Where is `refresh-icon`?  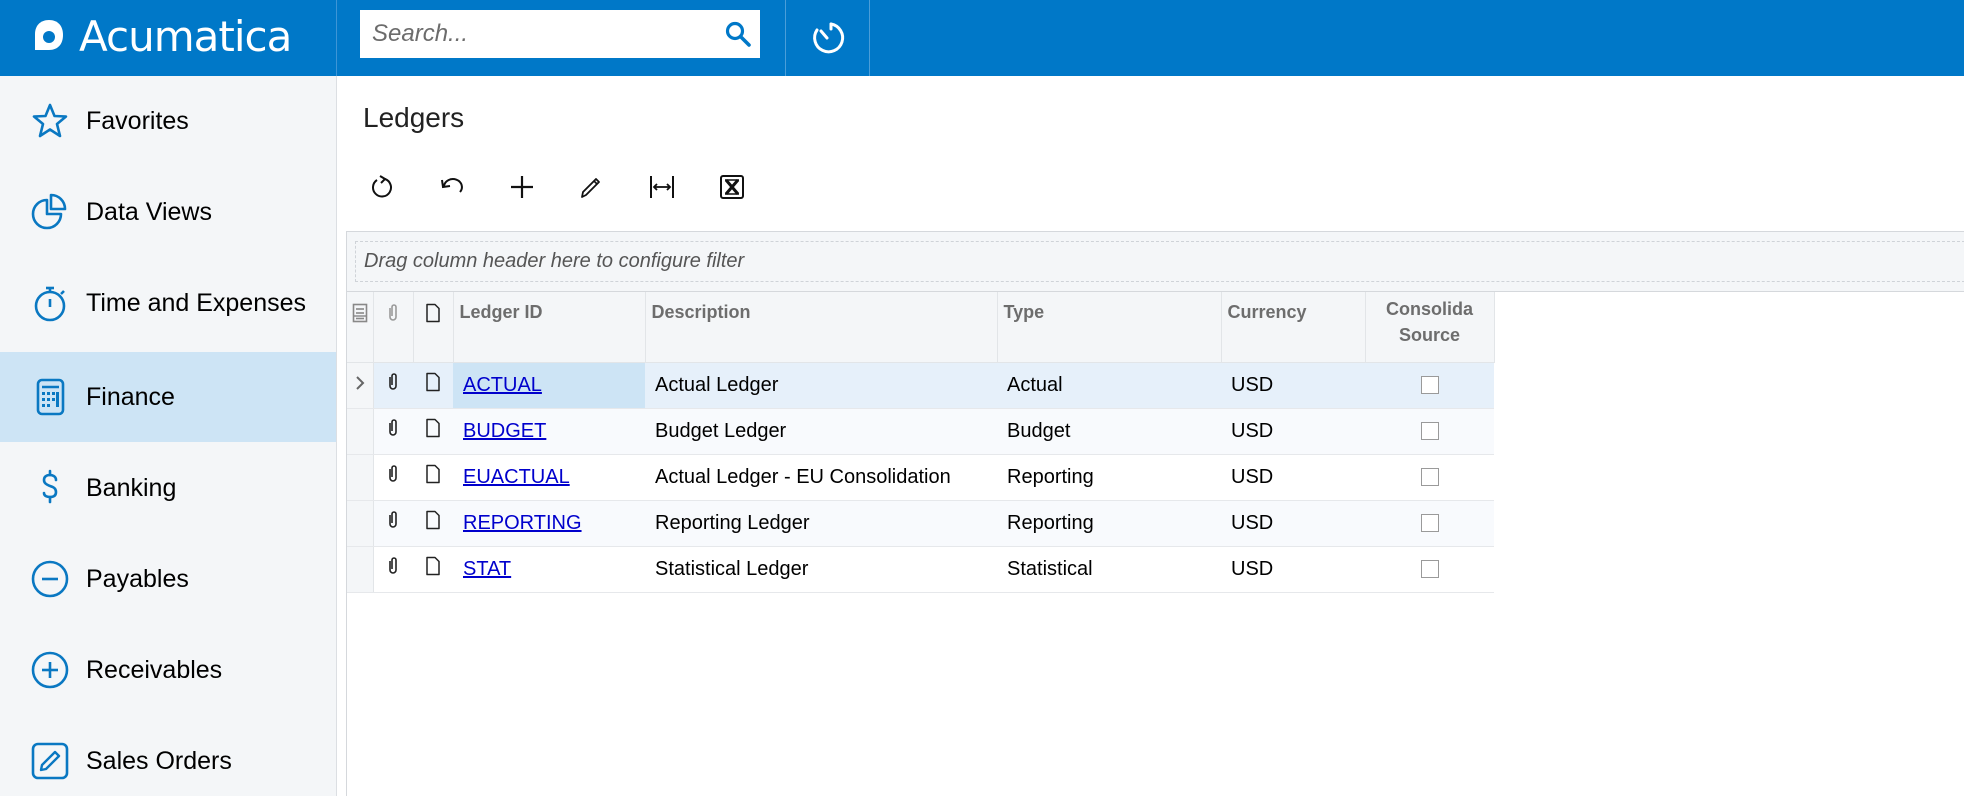 refresh-icon is located at coordinates (382, 186).